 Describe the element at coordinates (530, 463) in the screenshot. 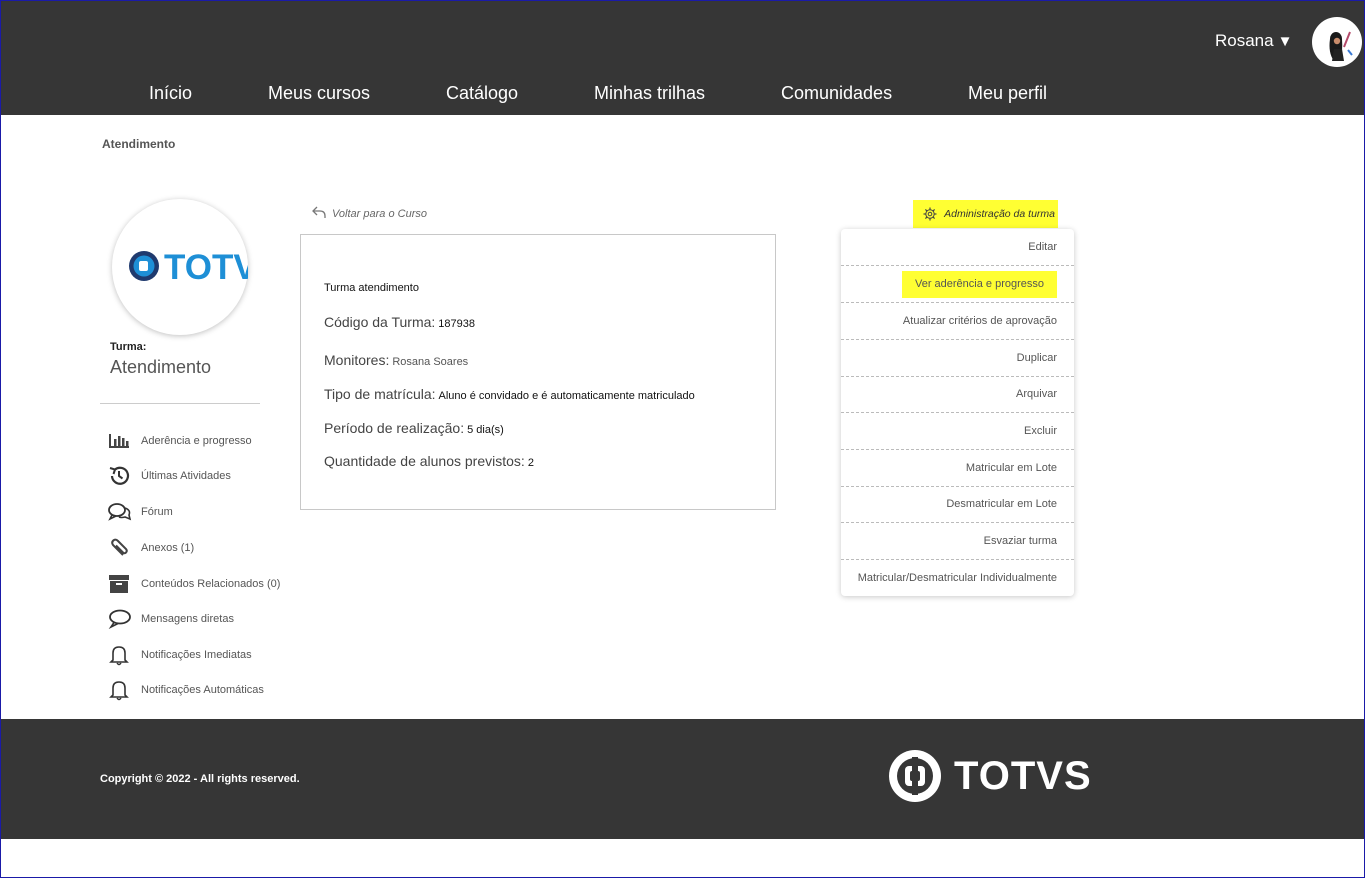

I see `detail-value: 2` at that location.